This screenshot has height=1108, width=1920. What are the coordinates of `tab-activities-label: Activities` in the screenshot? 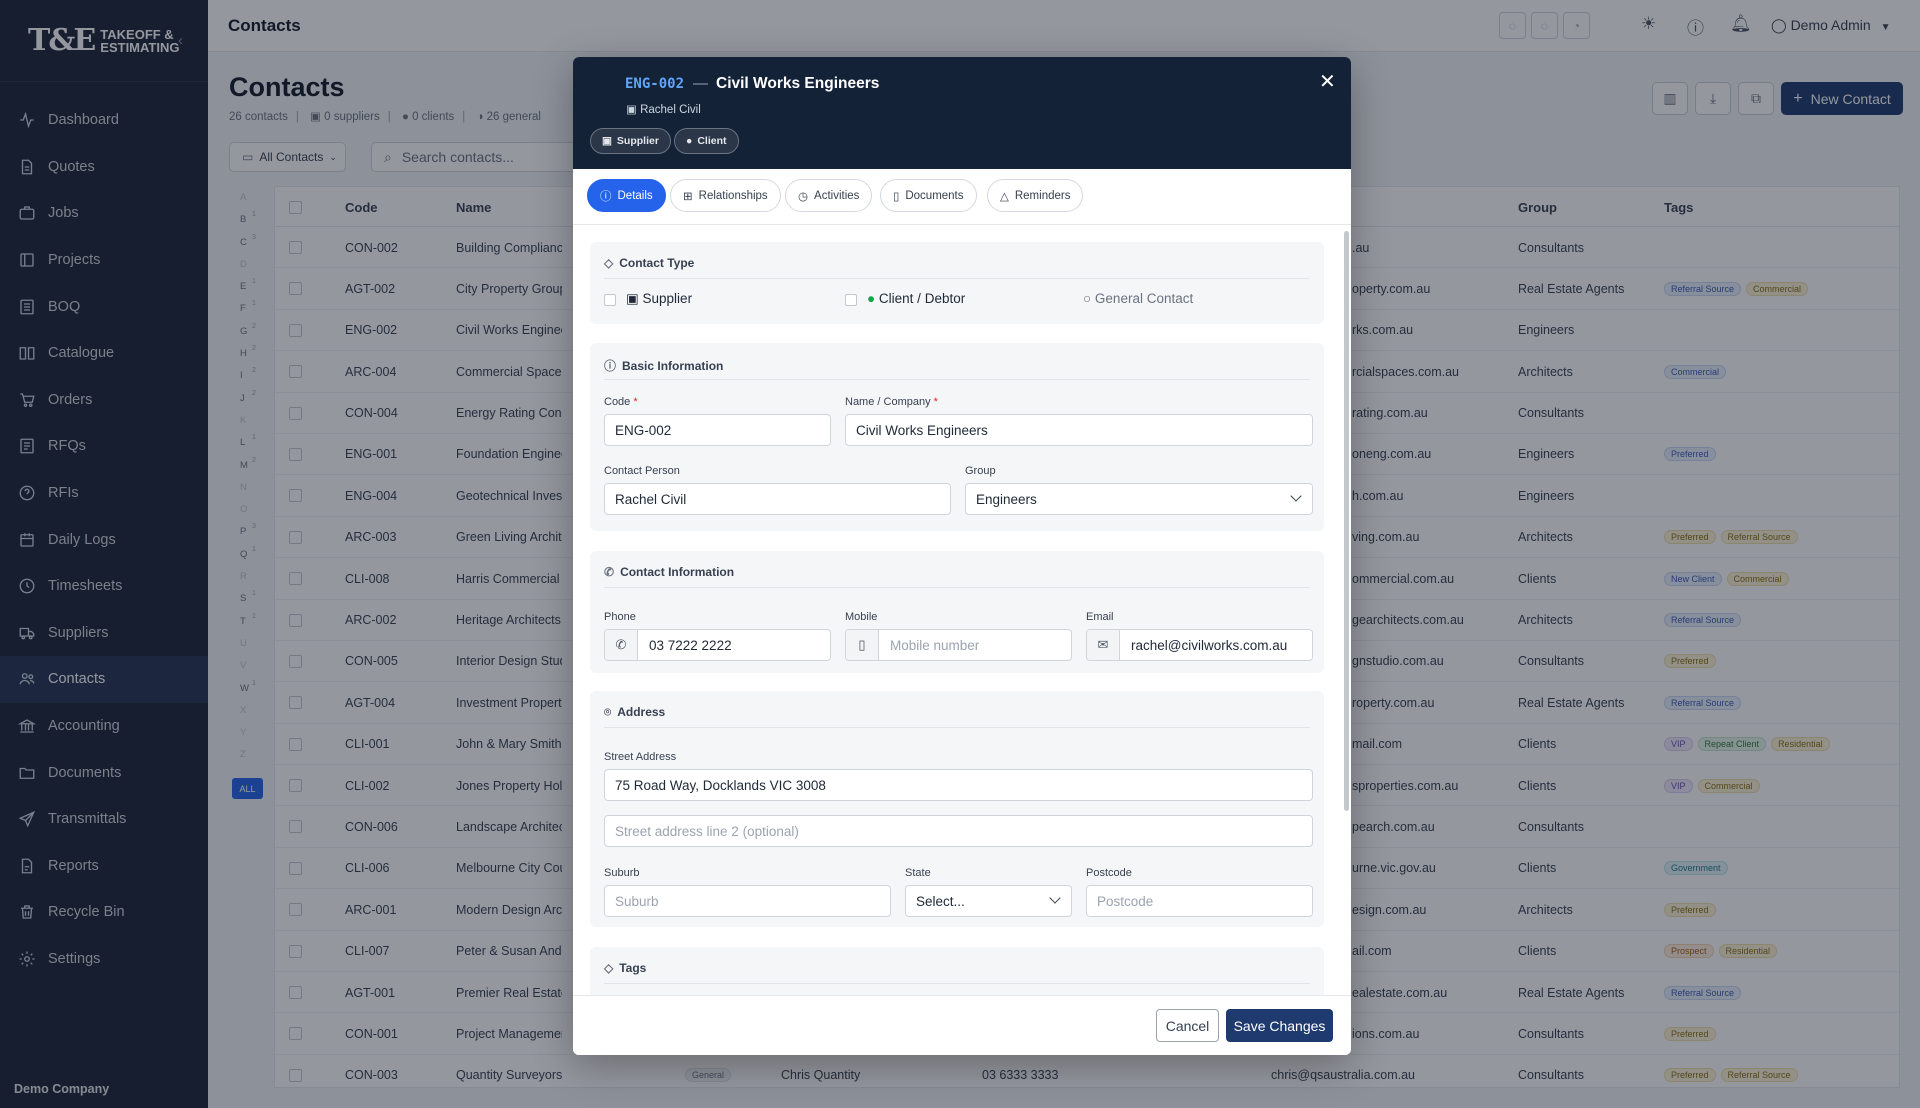 It's located at (837, 195).